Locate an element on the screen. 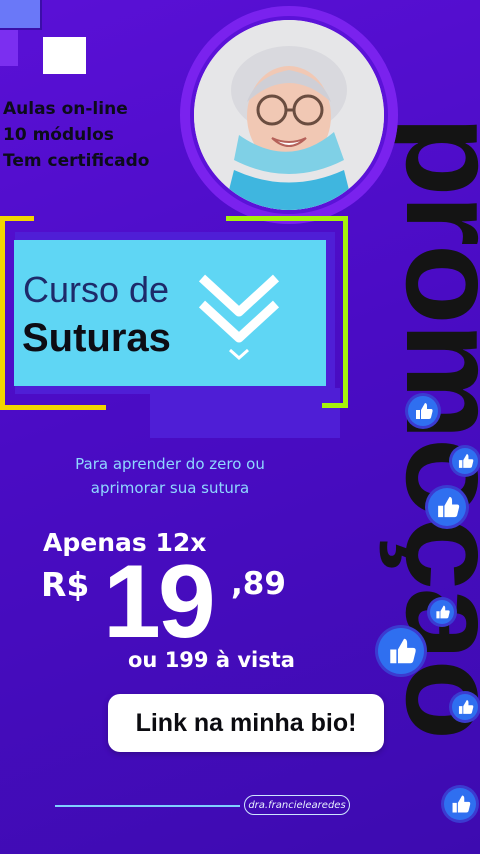 This screenshot has width=480, height=854. profile-photo is located at coordinates (289, 115).